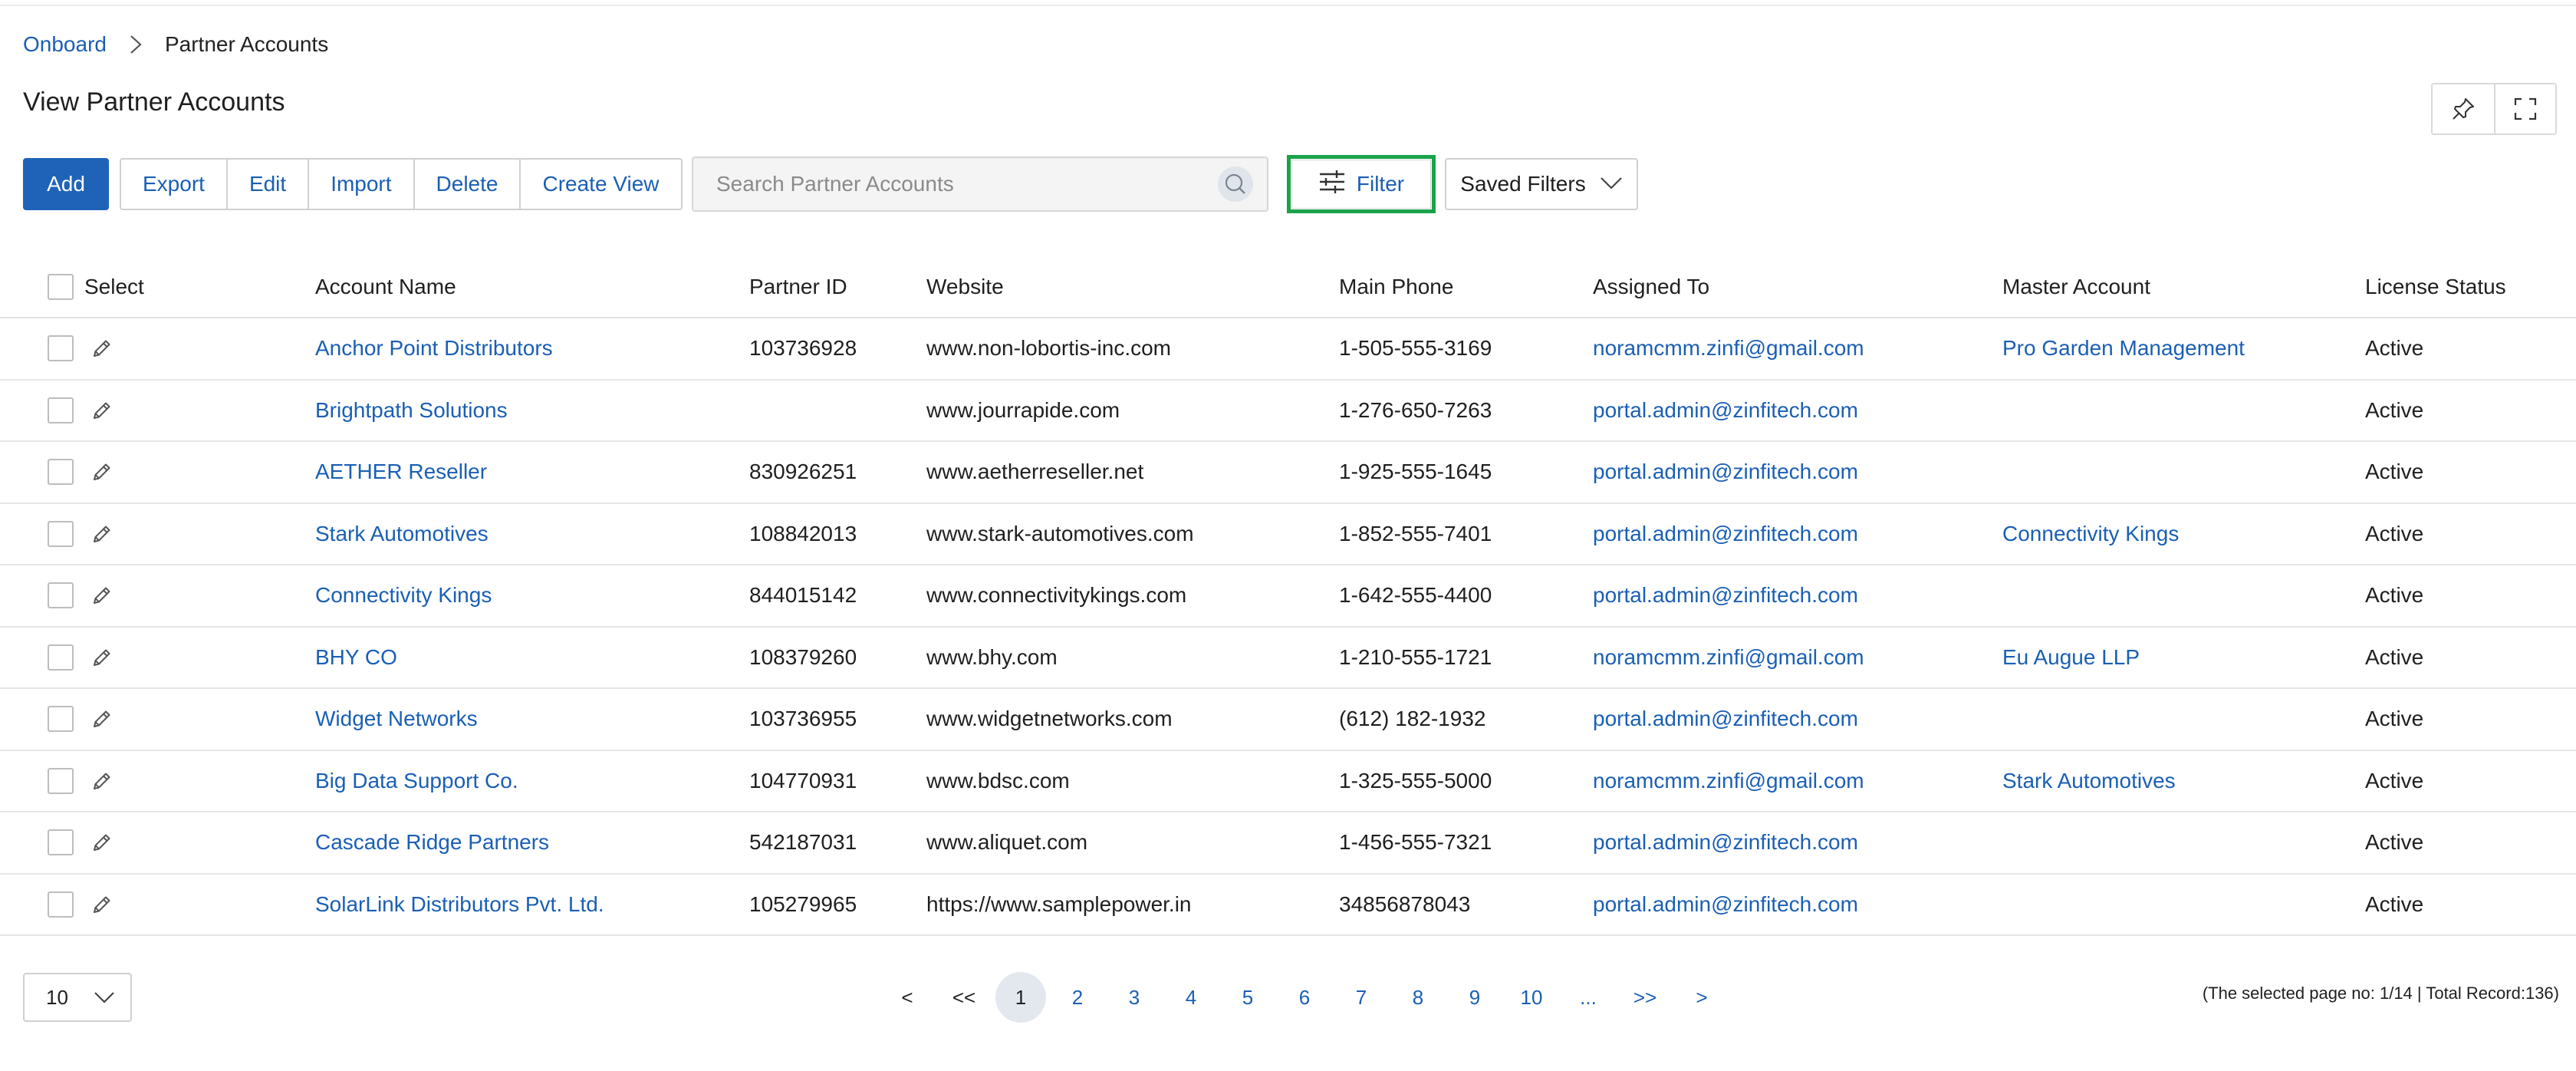  Describe the element at coordinates (1415, 656) in the screenshot. I see `main-phone-cell: 1-210-555-1721` at that location.